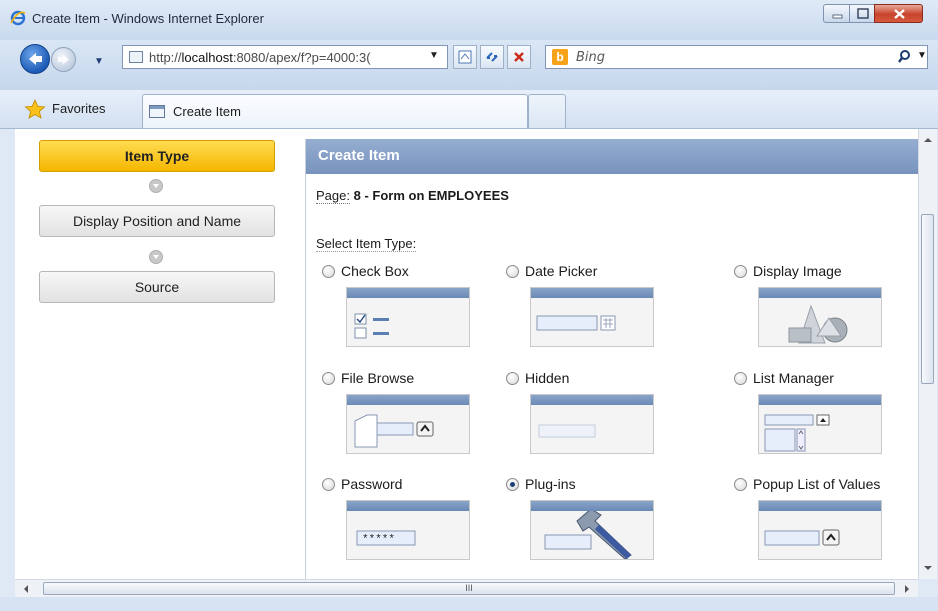 The height and width of the screenshot is (611, 938). I want to click on wizard-step-source: Source, so click(157, 287).